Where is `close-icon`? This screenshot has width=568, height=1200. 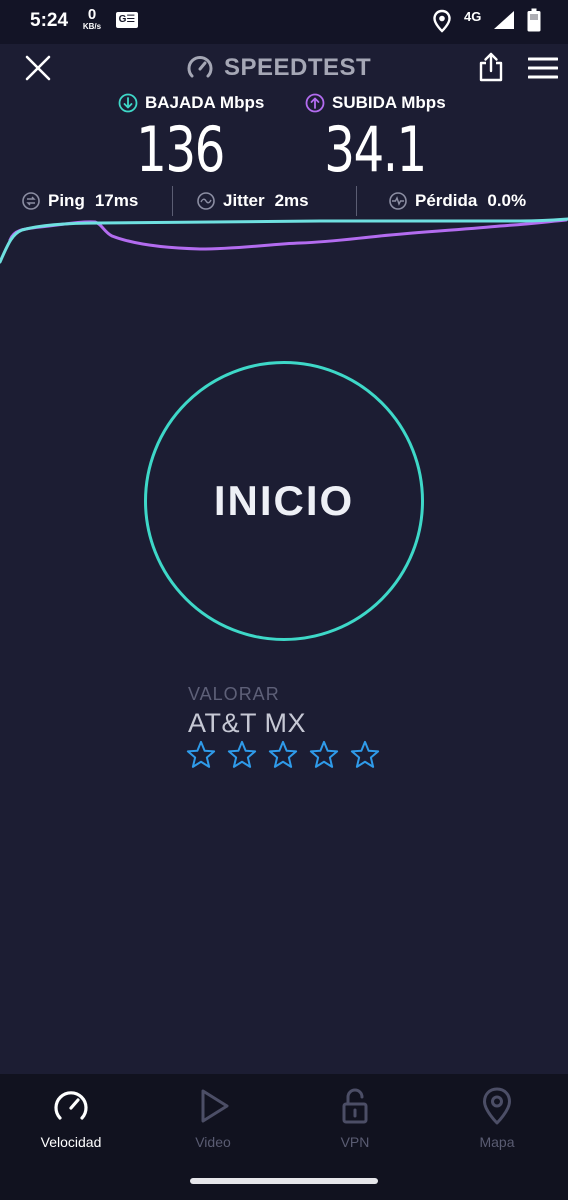
close-icon is located at coordinates (38, 68).